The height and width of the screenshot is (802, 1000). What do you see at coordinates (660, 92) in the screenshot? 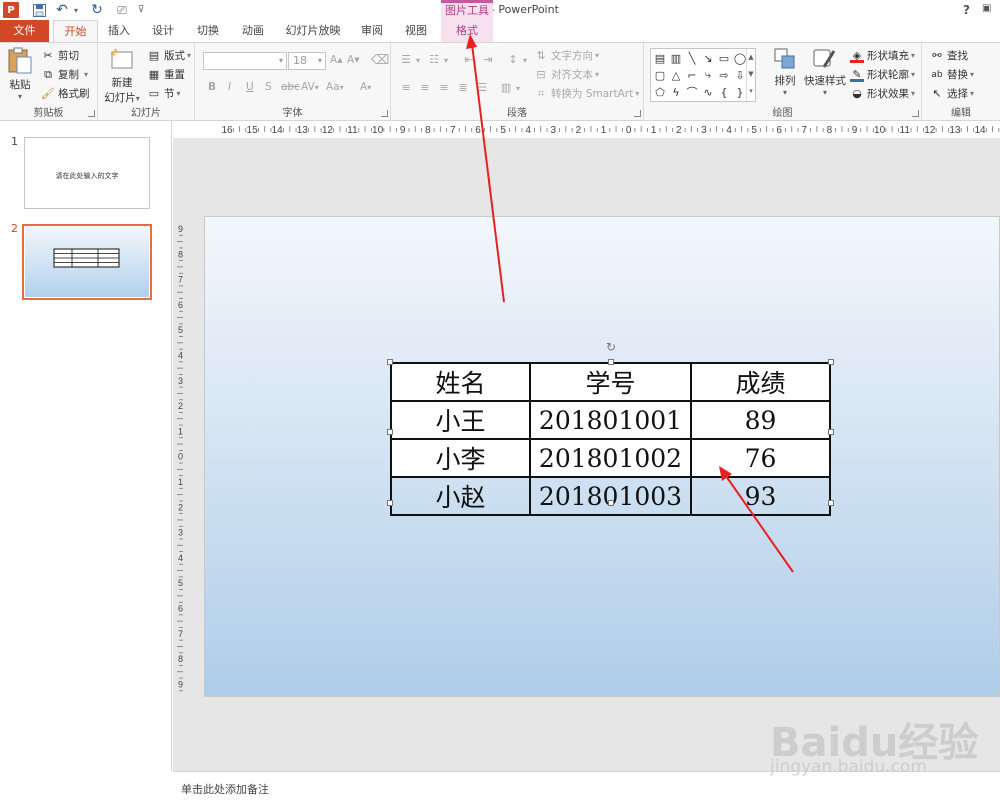
I see `shape-pentagon-icon: ⬠` at bounding box center [660, 92].